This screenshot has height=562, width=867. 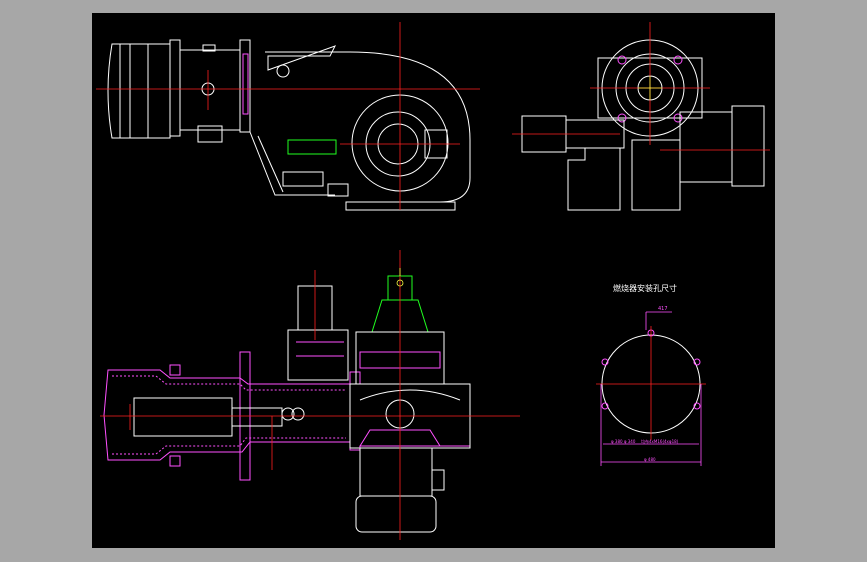 I want to click on base-plate, so click(x=400, y=206).